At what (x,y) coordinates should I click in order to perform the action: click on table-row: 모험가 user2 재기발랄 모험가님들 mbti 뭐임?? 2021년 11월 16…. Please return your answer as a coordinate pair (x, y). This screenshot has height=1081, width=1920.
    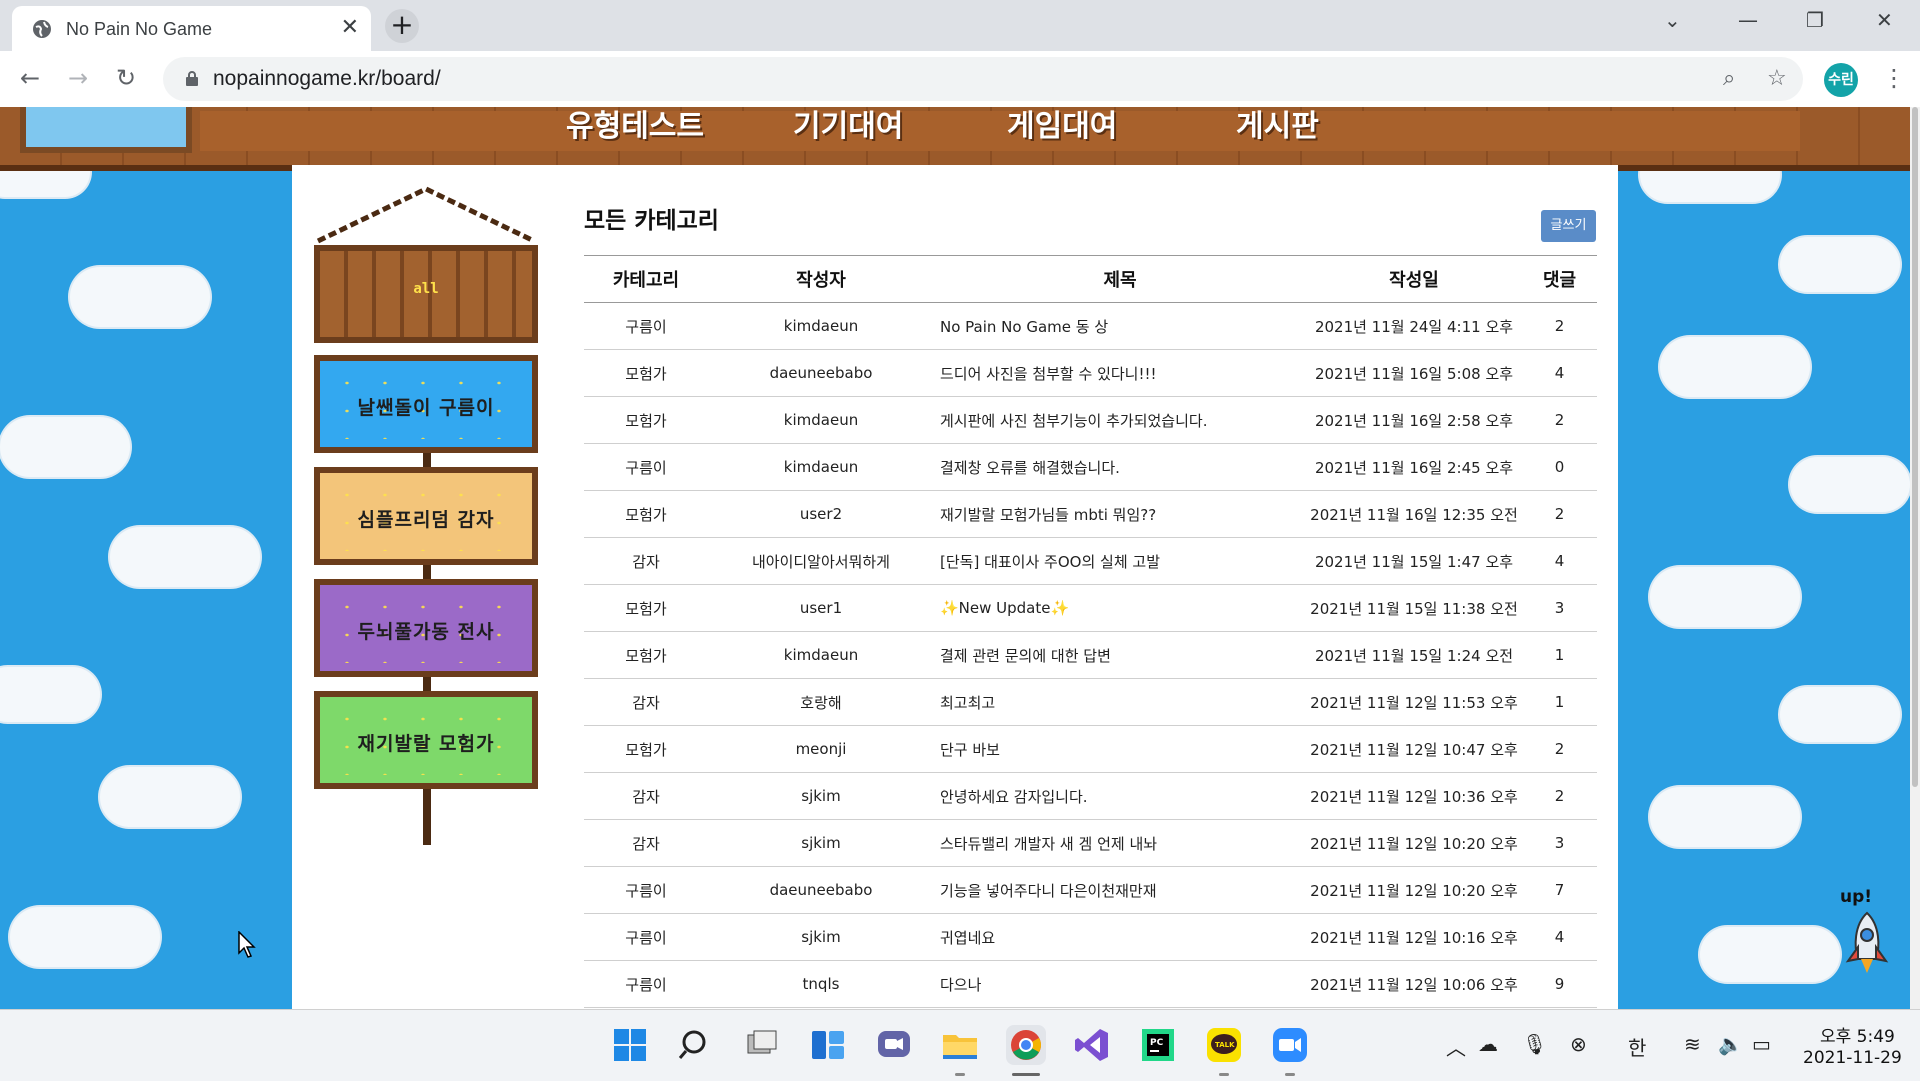
    Looking at the image, I should click on (1090, 514).